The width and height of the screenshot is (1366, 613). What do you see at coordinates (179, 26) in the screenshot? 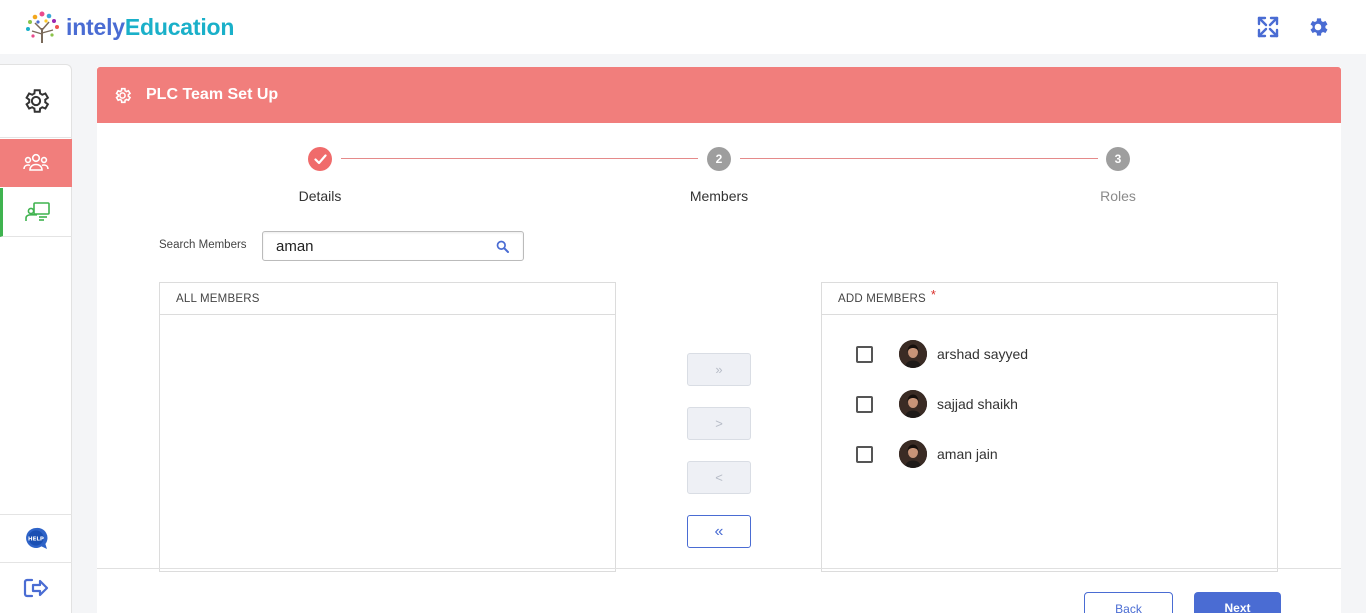
I see `logo-text-part-2: Education` at bounding box center [179, 26].